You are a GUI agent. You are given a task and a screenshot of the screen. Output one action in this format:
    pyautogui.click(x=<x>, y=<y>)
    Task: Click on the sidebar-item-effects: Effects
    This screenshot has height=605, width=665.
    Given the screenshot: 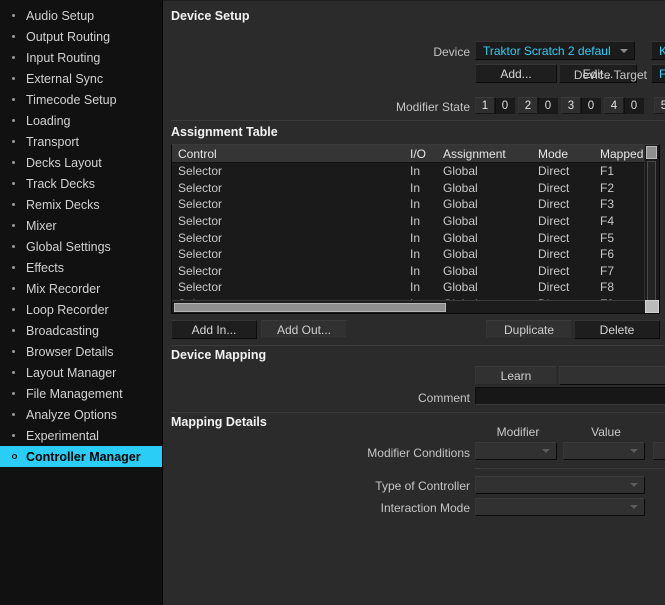 What is the action you would take?
    pyautogui.click(x=81, y=267)
    